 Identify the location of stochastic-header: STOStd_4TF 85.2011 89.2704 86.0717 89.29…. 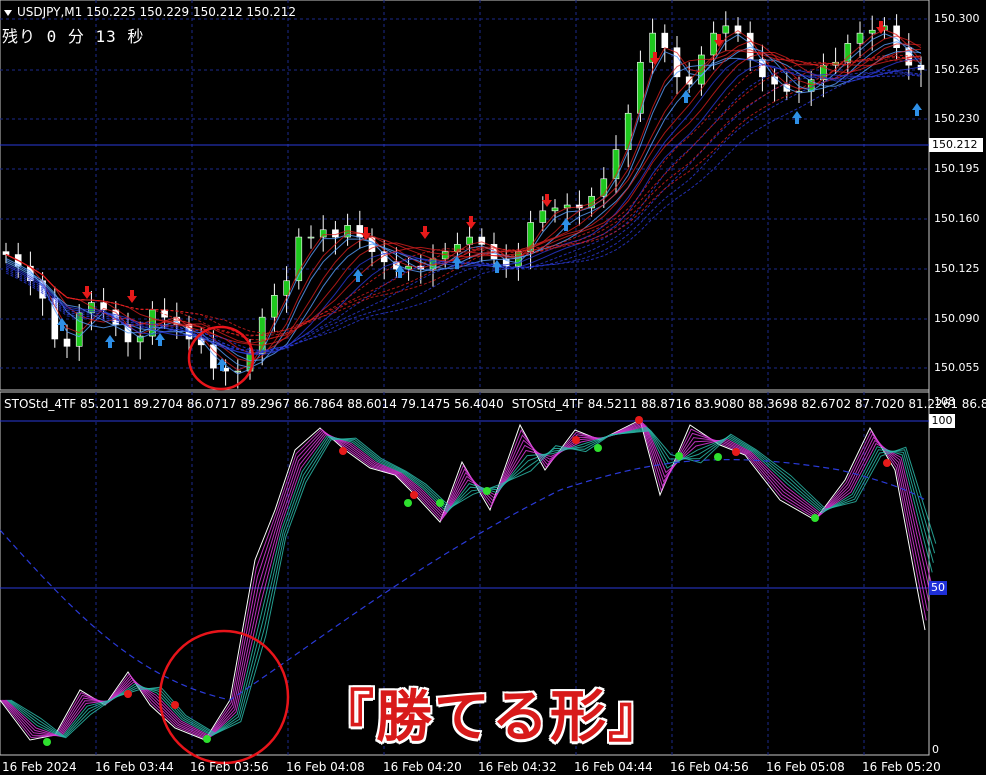
(495, 404).